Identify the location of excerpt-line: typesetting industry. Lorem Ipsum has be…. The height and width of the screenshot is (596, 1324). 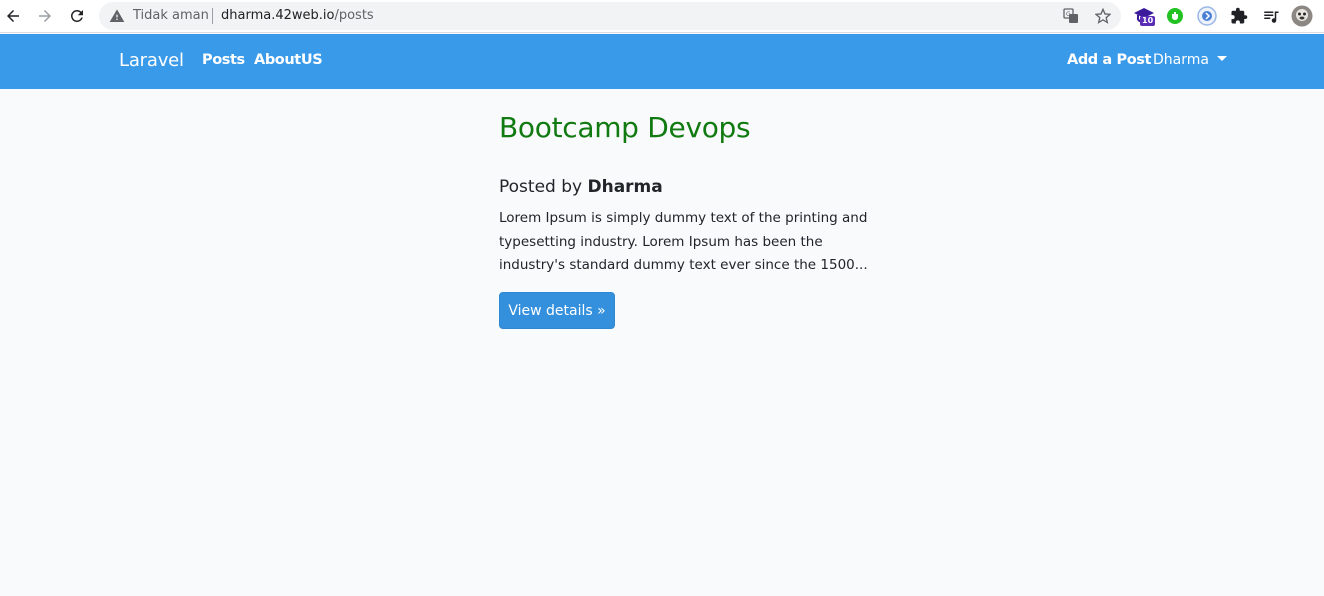
(661, 241).